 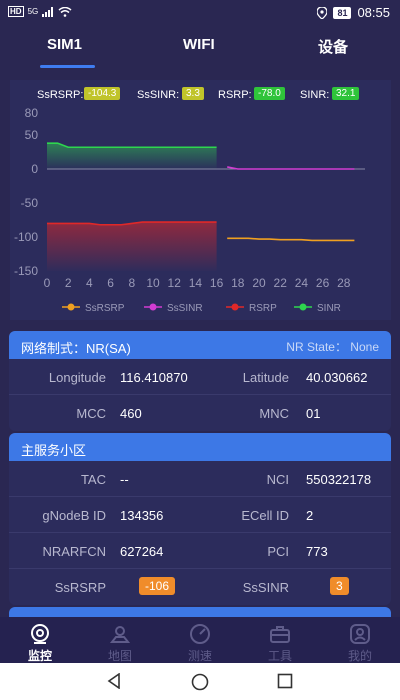 What do you see at coordinates (32, 113) in the screenshot?
I see `y-tick-label: 80` at bounding box center [32, 113].